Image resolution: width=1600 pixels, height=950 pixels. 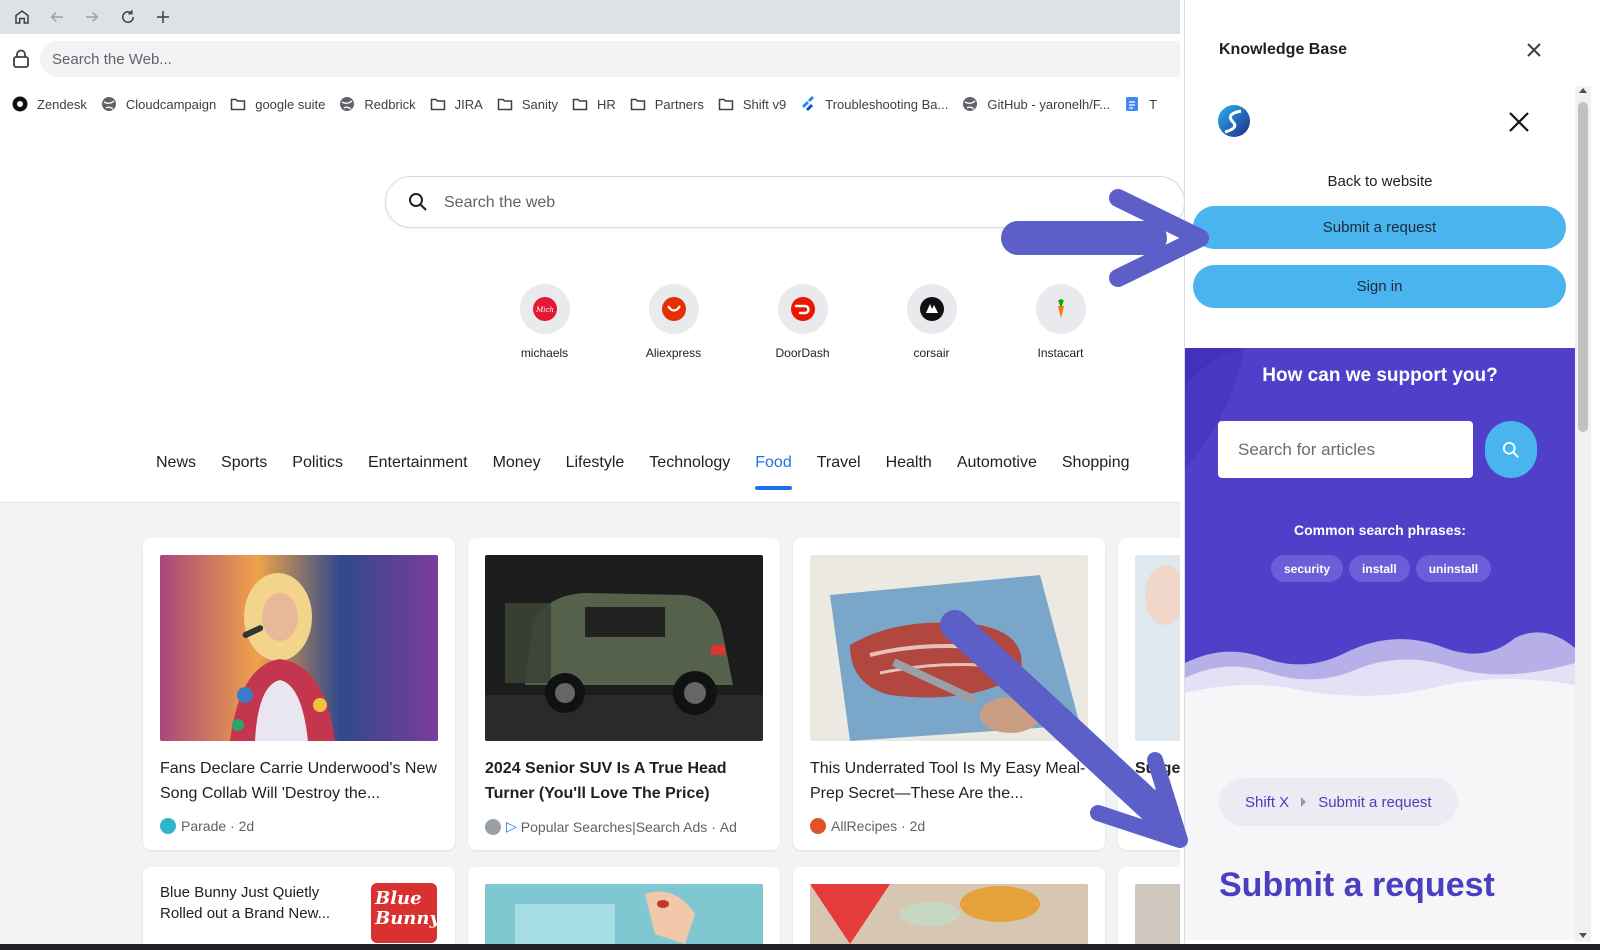 What do you see at coordinates (1380, 181) in the screenshot?
I see `back-to-website-link: Back to website` at bounding box center [1380, 181].